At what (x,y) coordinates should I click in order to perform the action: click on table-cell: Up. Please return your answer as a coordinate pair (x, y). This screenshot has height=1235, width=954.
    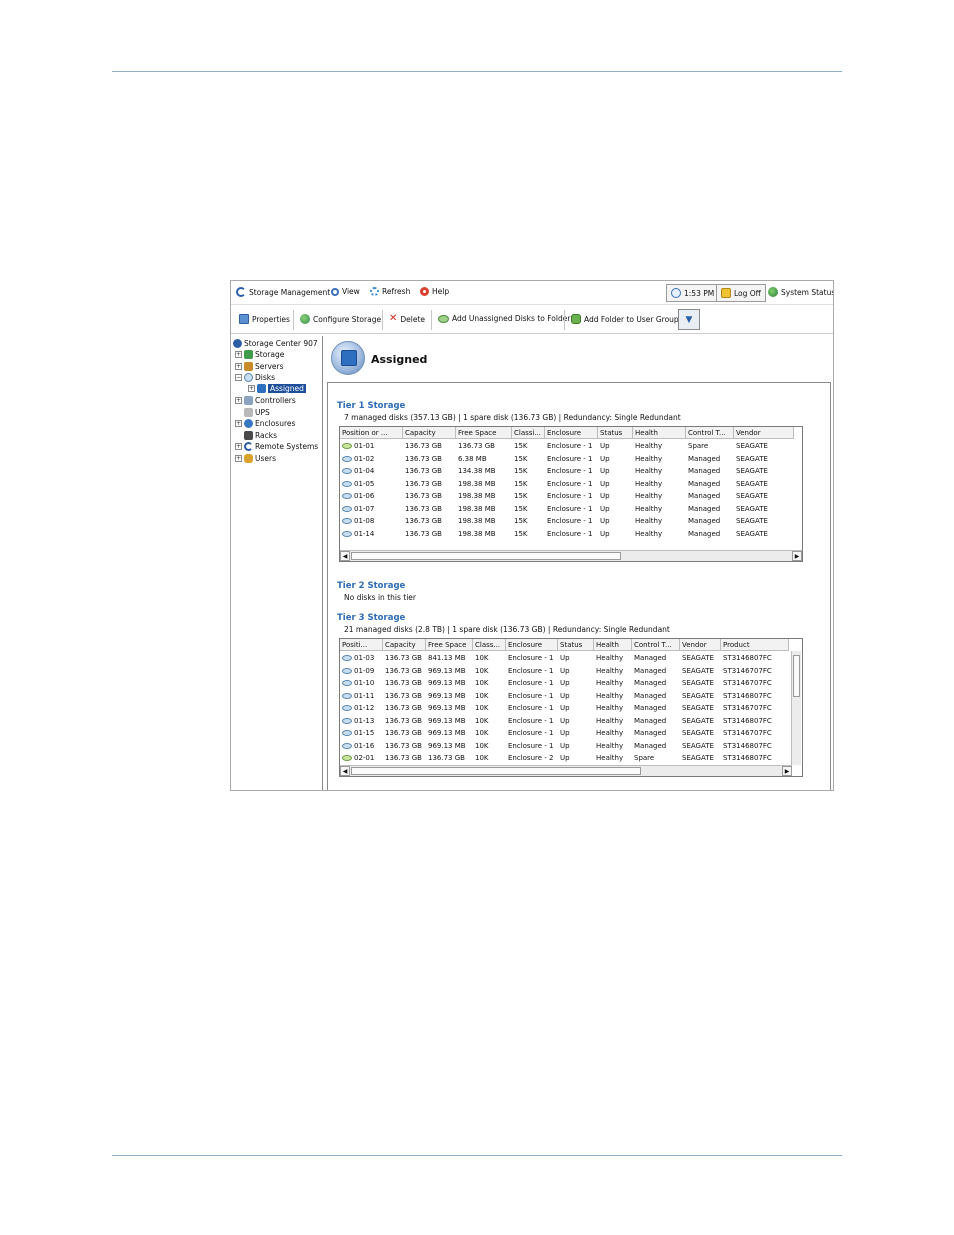
    Looking at the image, I should click on (605, 446).